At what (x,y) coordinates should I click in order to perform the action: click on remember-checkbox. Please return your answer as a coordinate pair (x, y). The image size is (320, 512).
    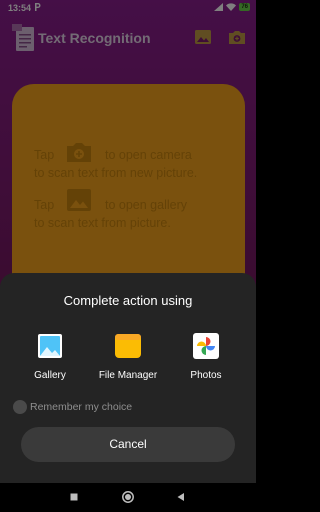
    Looking at the image, I should click on (20, 407).